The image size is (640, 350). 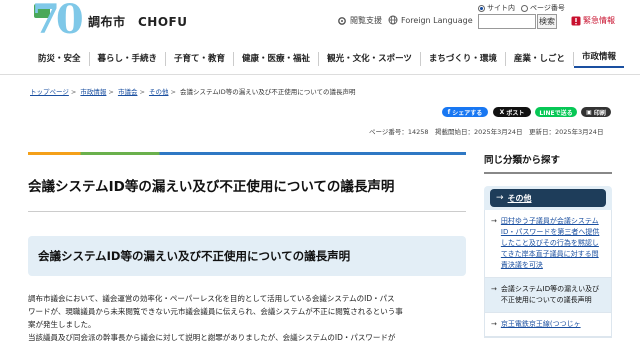 I want to click on nav-divider, so click(x=320, y=74).